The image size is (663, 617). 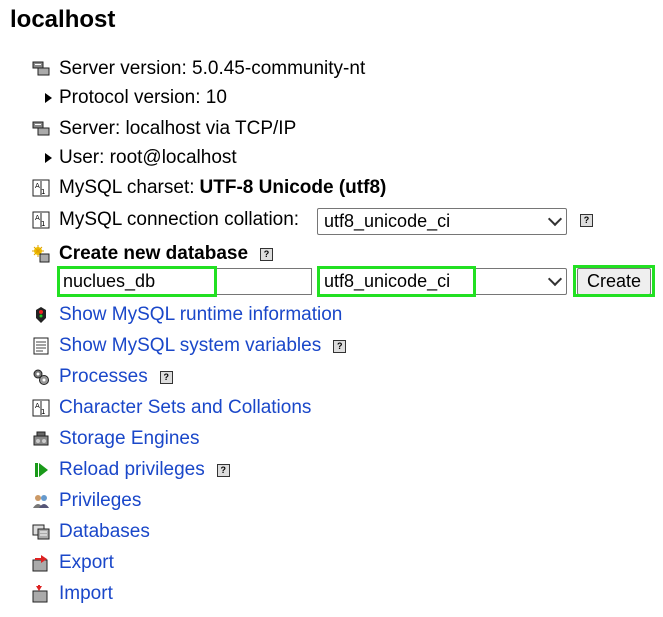 I want to click on create-db-row: Create new database ?, so click(x=153, y=254).